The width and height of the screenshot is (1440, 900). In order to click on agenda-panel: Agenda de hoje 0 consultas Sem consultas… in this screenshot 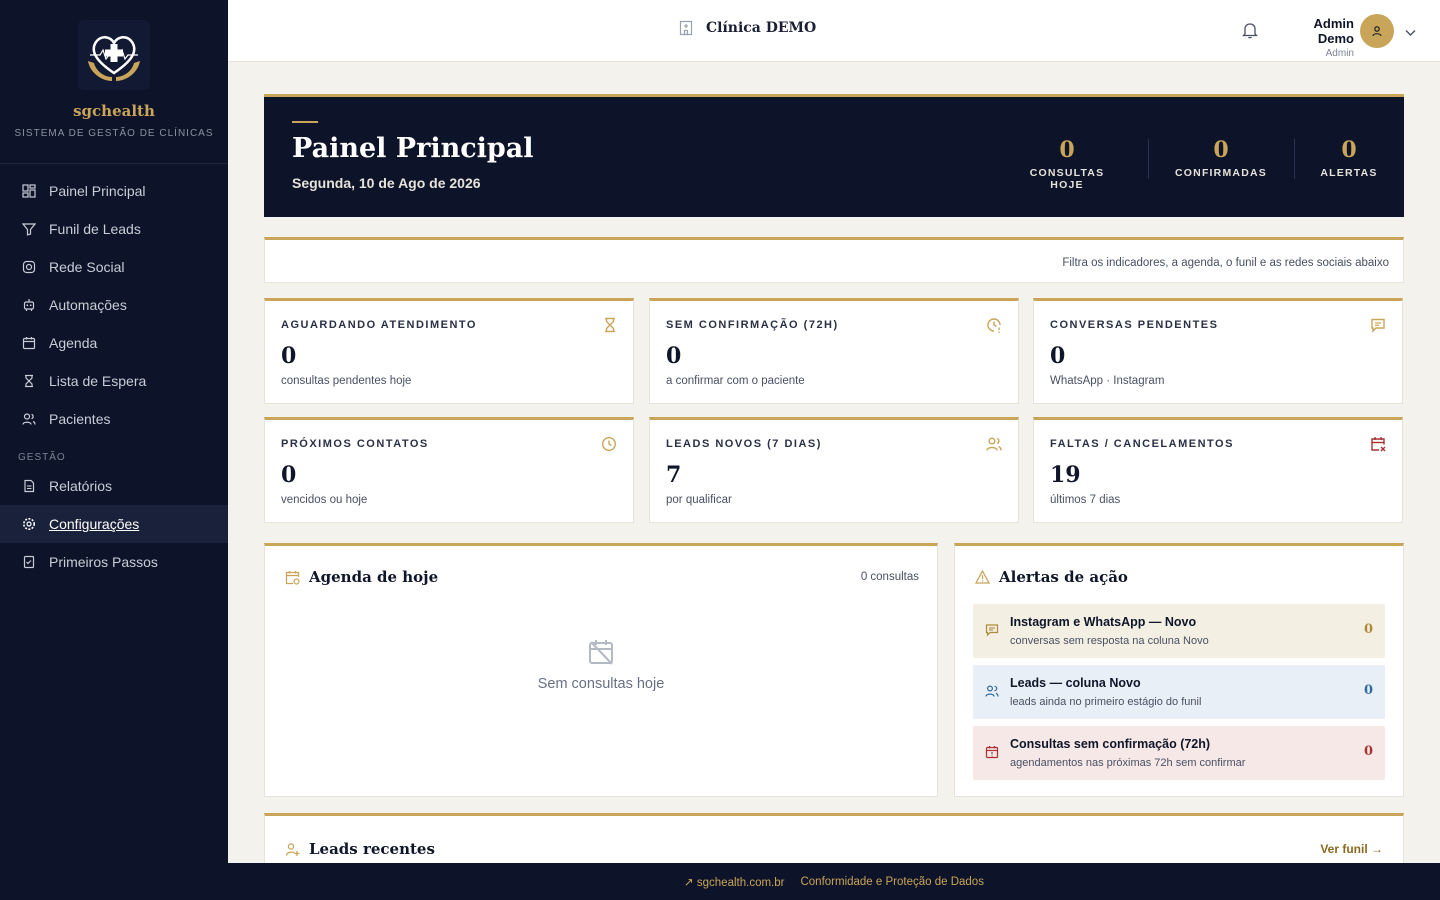, I will do `click(601, 670)`.